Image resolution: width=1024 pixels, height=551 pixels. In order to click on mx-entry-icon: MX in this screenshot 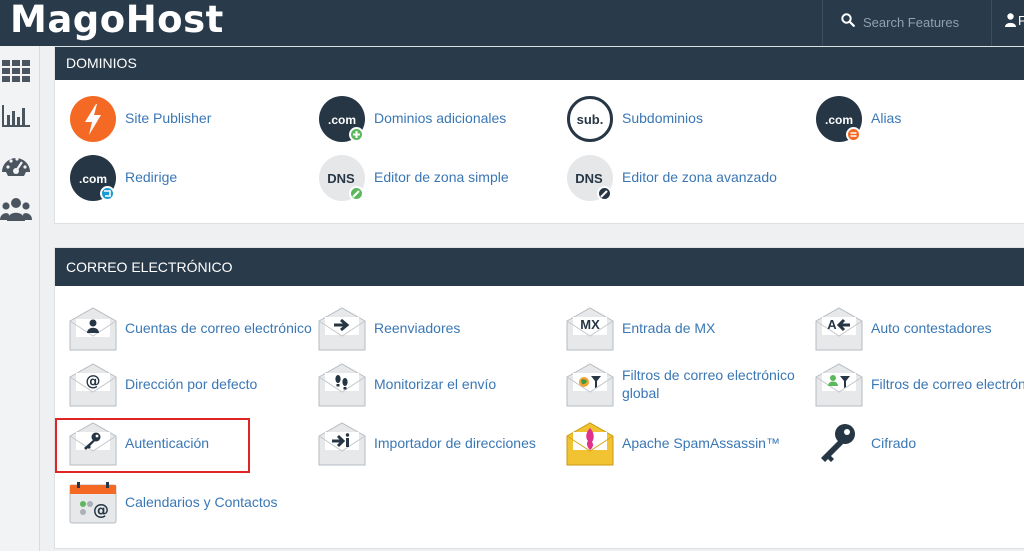, I will do `click(590, 328)`.